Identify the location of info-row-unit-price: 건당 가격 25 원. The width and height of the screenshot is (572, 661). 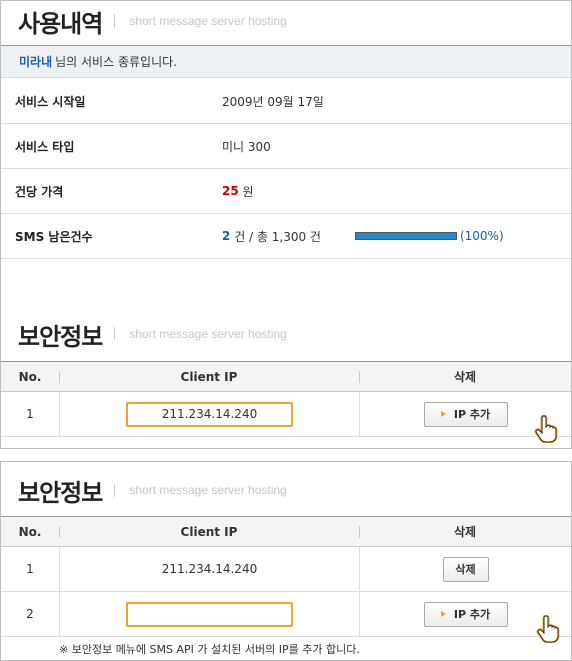
(286, 191).